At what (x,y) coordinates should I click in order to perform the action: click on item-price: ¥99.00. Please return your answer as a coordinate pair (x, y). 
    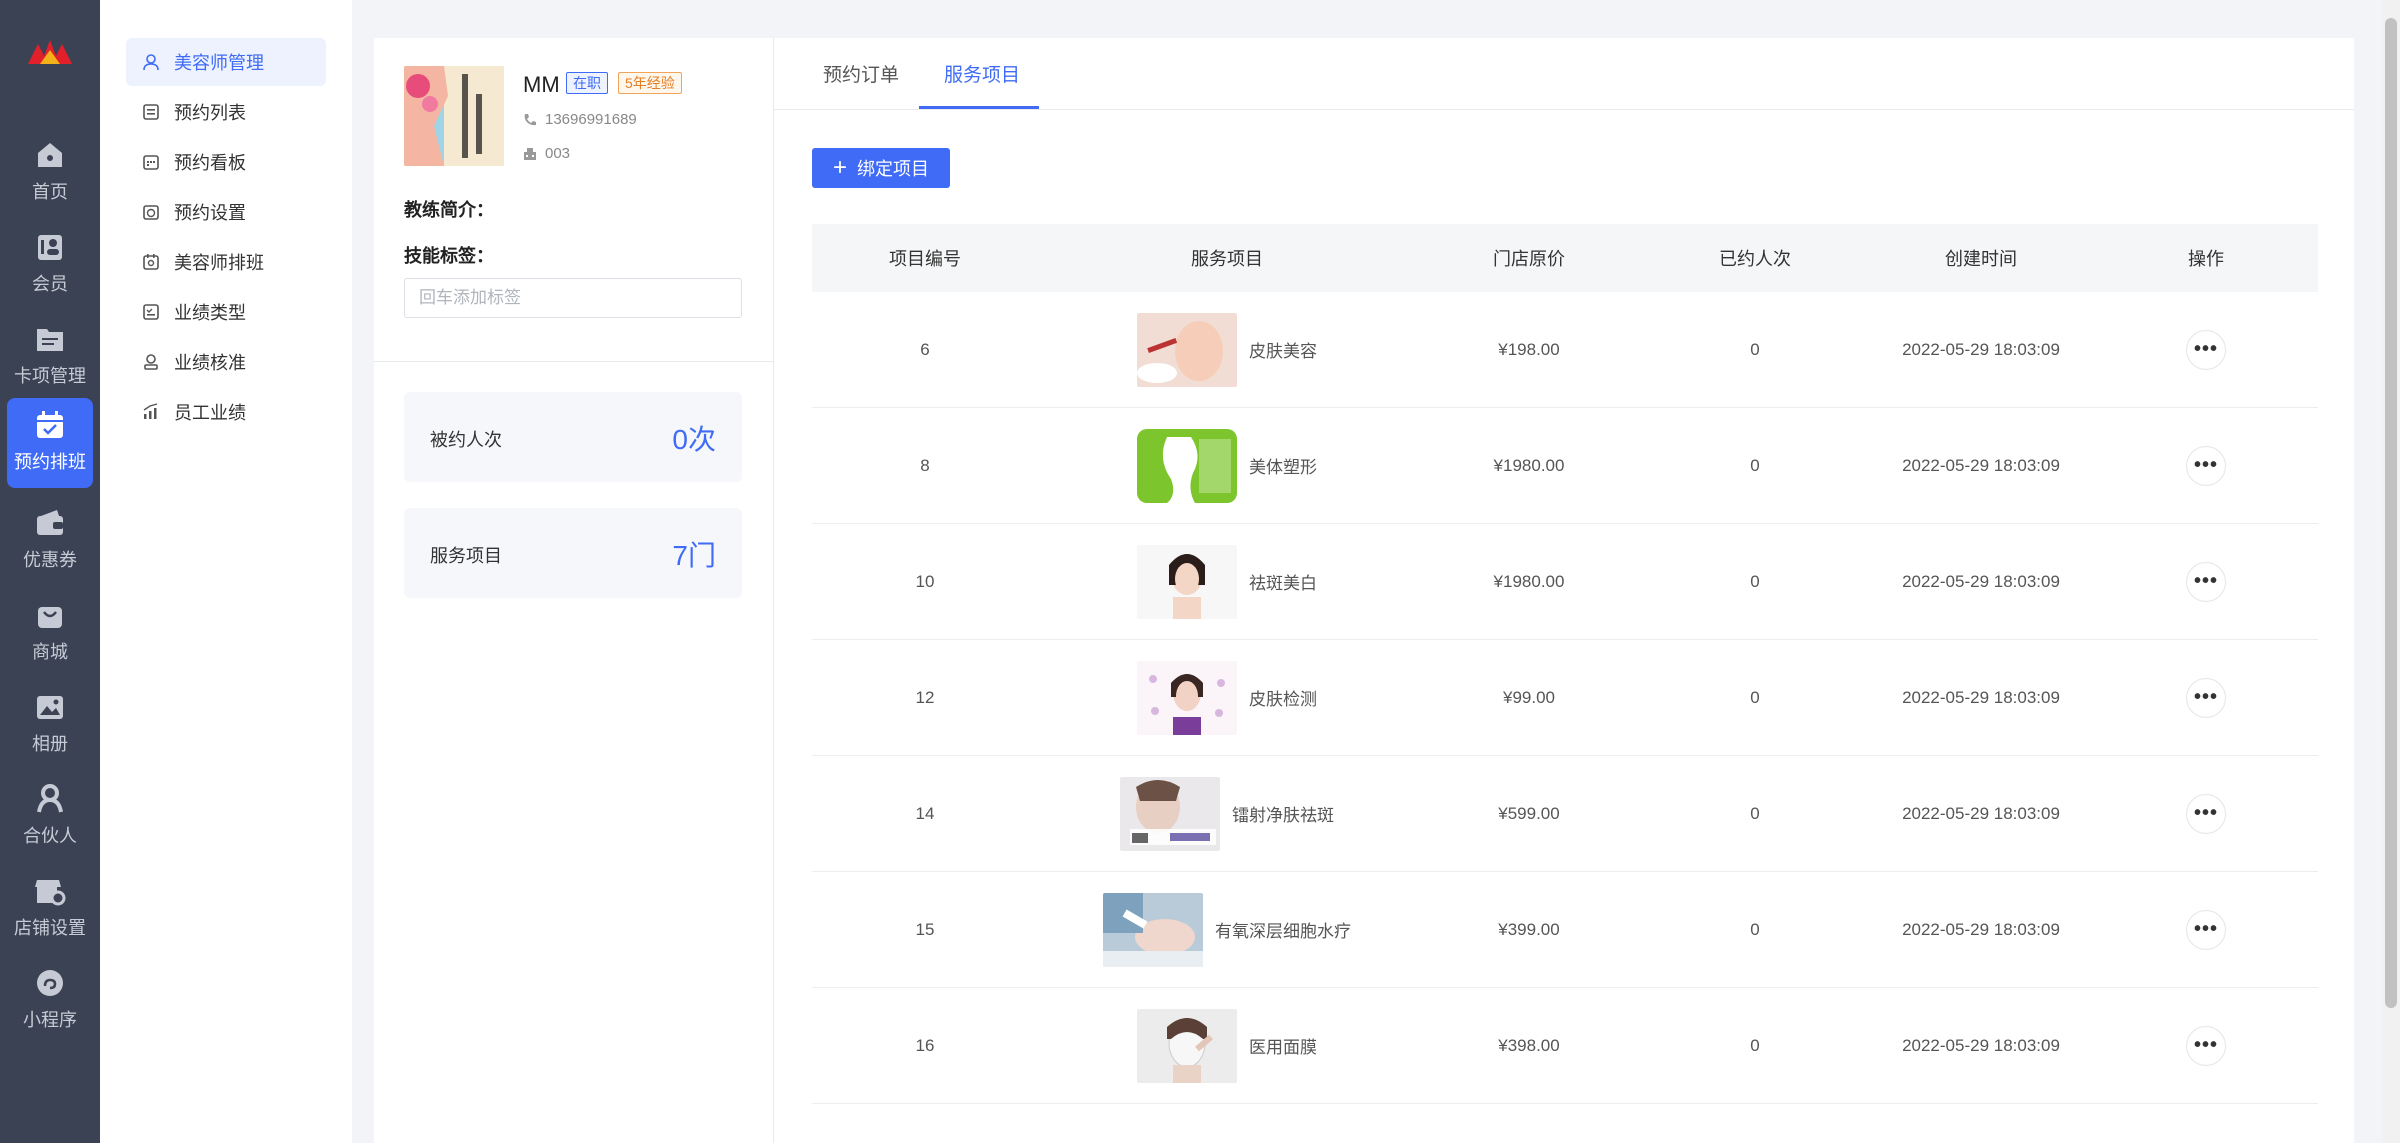
    Looking at the image, I should click on (1529, 697).